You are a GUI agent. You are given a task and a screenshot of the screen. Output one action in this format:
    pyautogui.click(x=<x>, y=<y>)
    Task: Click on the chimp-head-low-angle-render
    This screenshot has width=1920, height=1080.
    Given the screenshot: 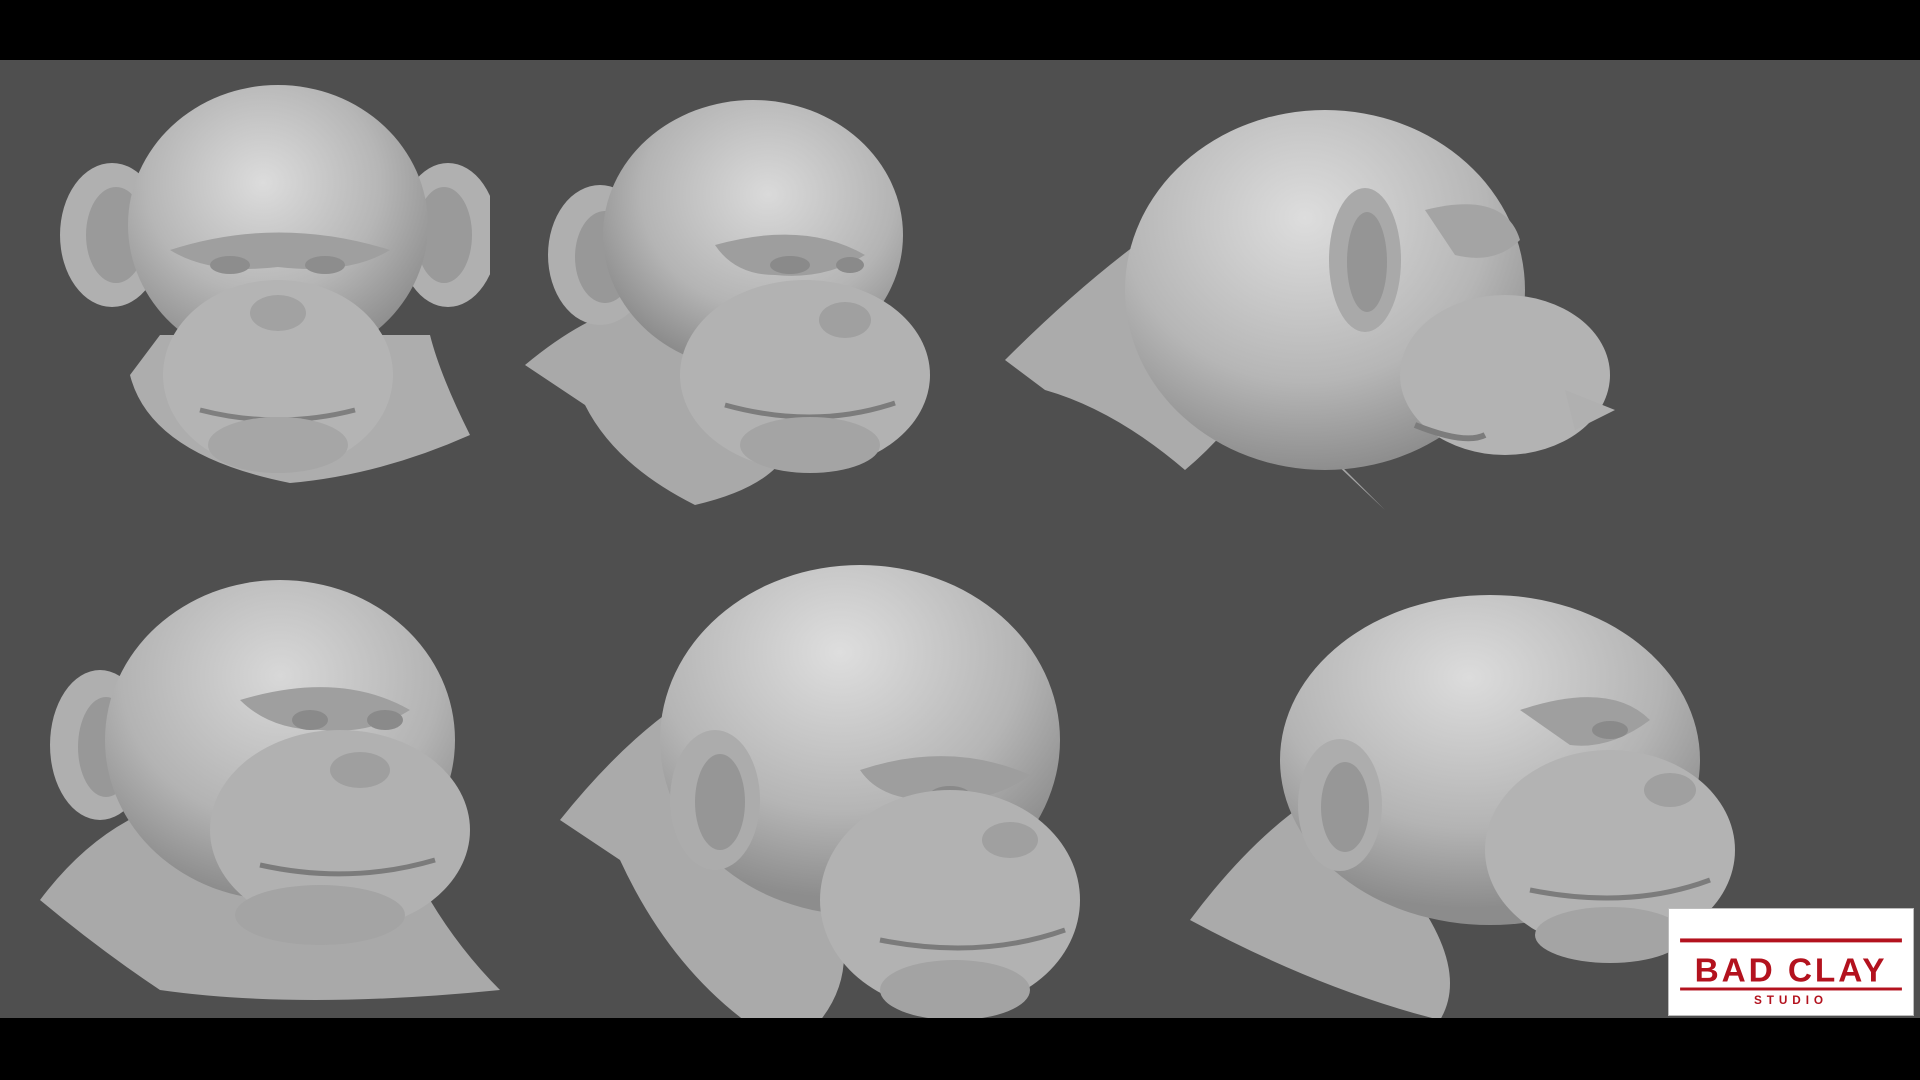 What is the action you would take?
    pyautogui.click(x=275, y=794)
    